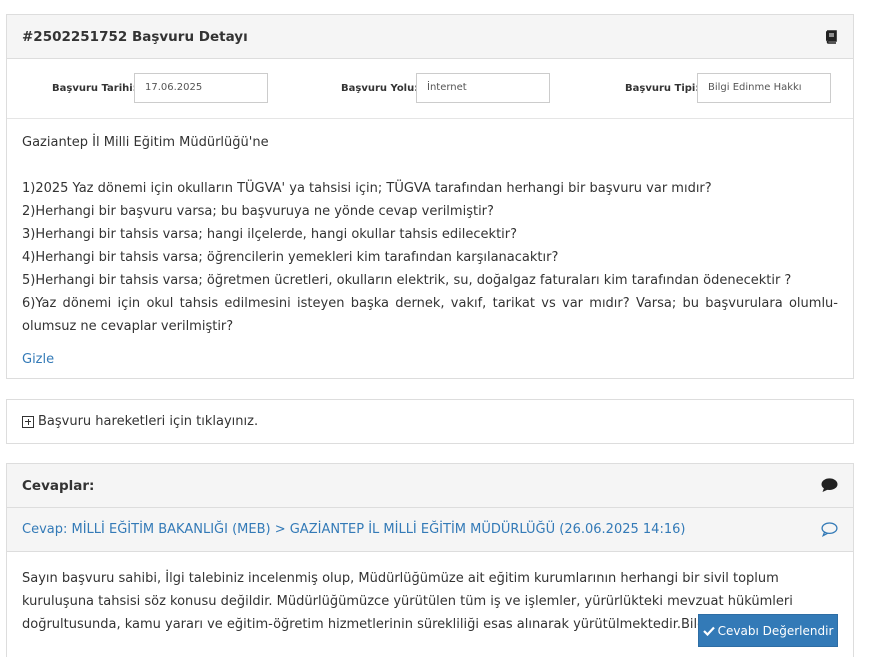  Describe the element at coordinates (148, 421) in the screenshot. I see `history-label: Başvuru hareketleri için tıklayınız.` at that location.